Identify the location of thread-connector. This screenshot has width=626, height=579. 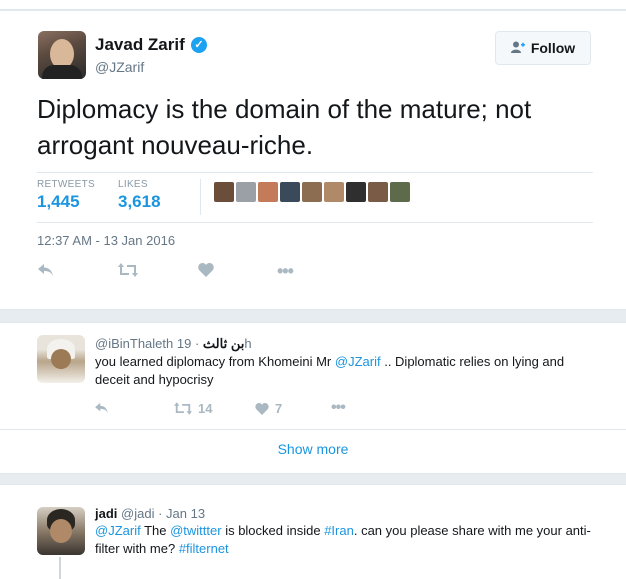
(60, 568).